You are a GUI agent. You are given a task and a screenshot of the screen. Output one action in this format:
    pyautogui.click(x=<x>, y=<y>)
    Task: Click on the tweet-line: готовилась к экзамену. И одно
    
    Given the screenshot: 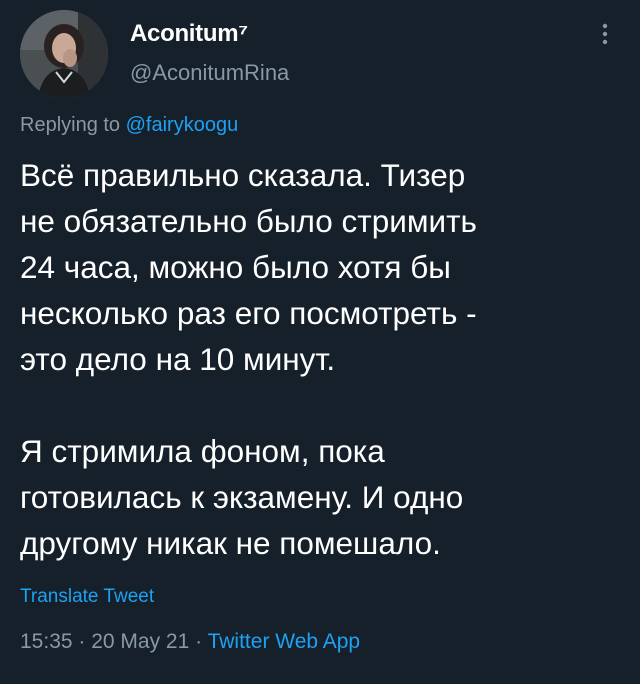 What is the action you would take?
    pyautogui.click(x=242, y=497)
    